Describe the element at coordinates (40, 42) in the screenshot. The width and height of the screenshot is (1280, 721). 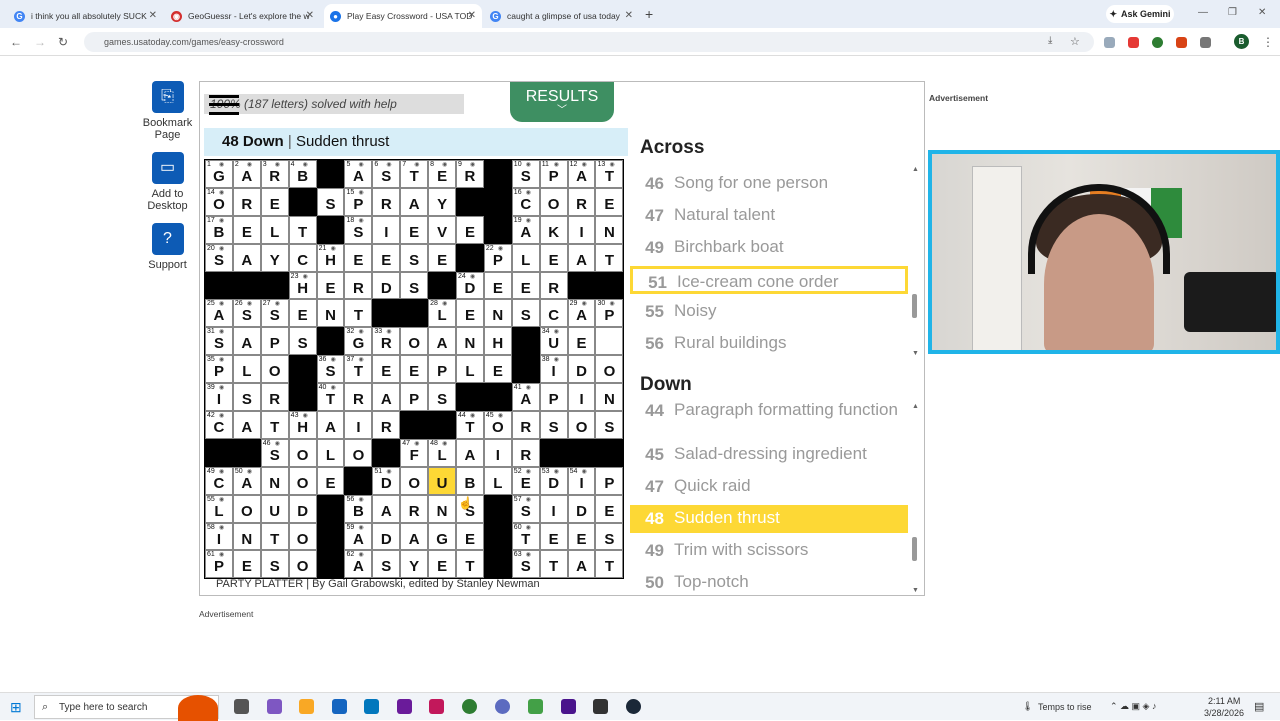
I see `forward-icon: →` at that location.